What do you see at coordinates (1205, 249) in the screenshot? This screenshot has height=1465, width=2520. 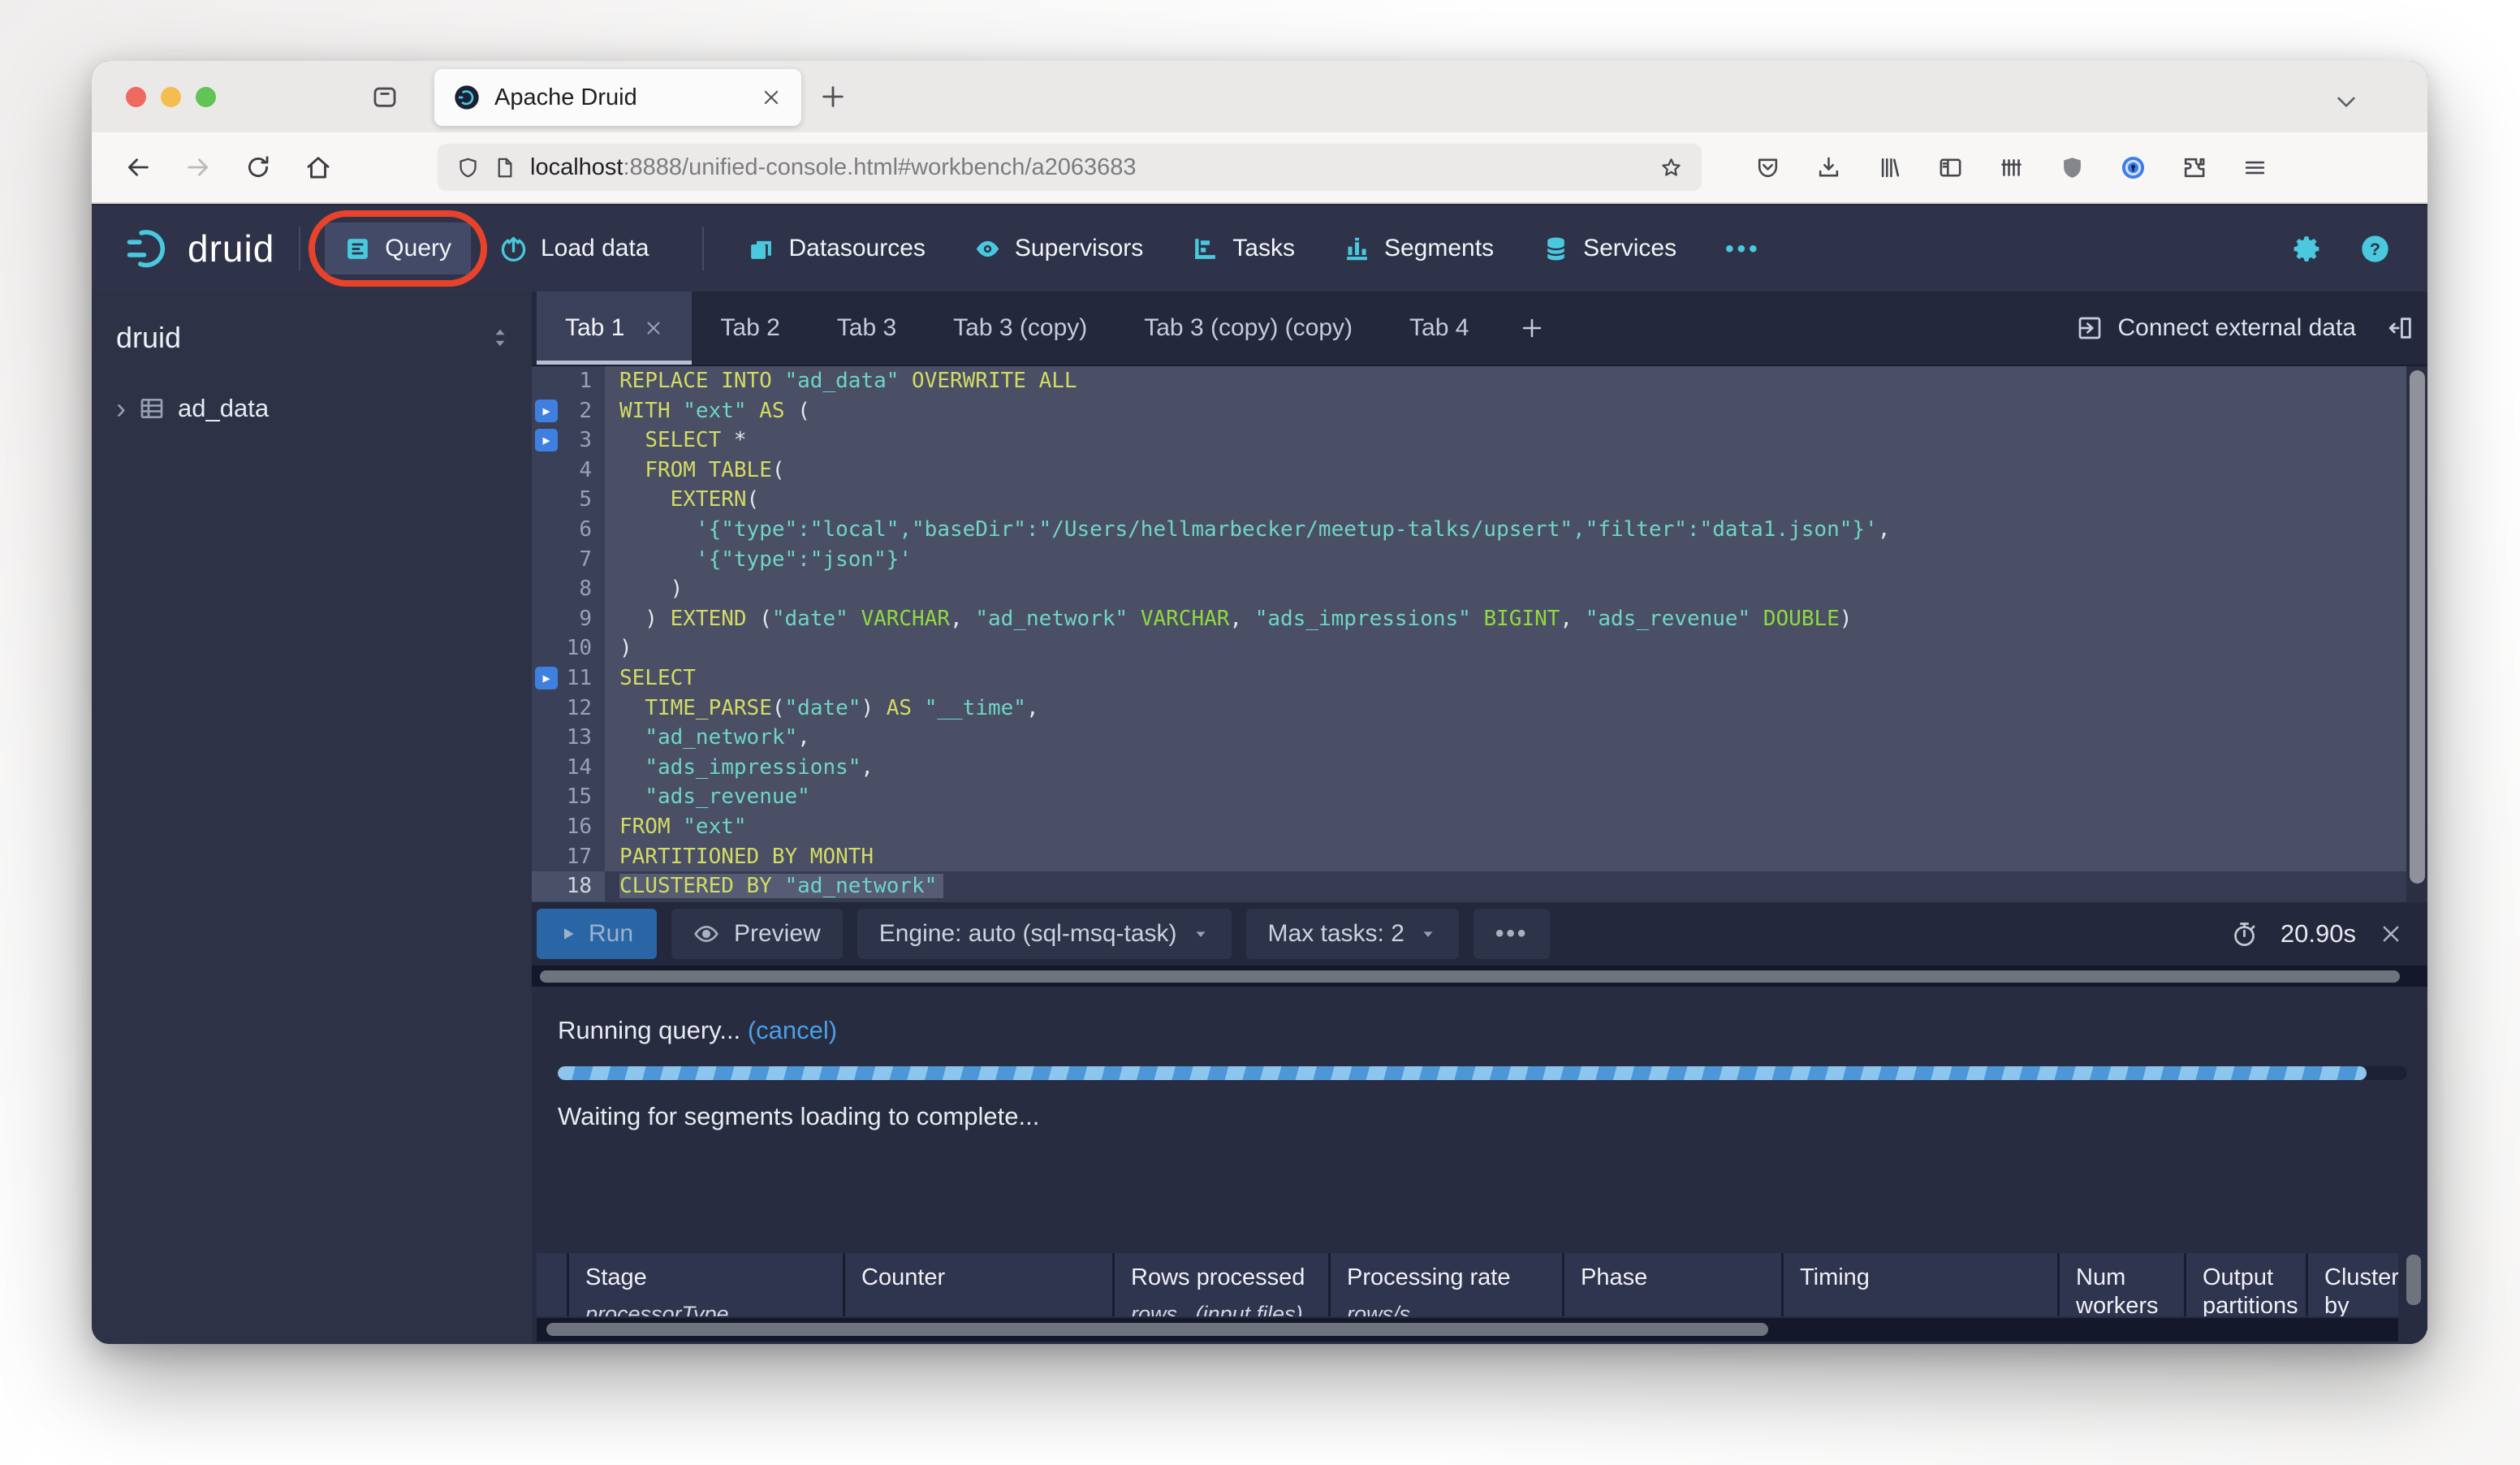 I see `tasks-icon` at bounding box center [1205, 249].